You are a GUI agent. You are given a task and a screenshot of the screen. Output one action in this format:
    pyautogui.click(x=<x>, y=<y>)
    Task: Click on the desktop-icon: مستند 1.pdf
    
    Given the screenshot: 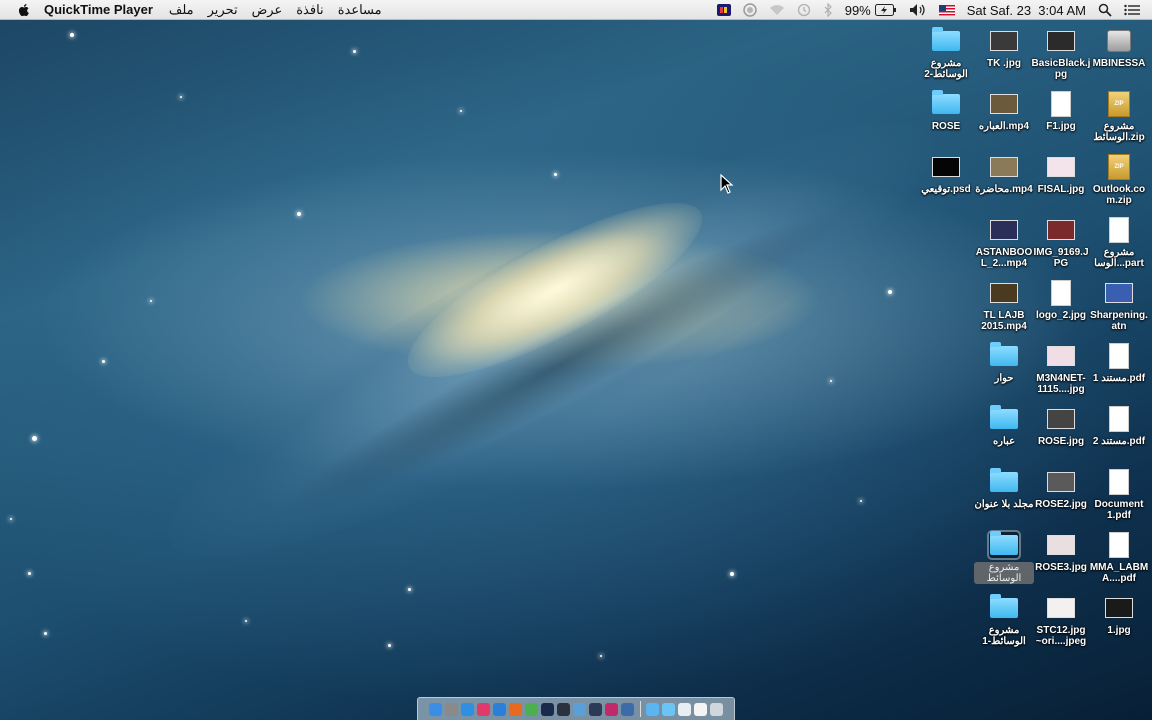 What is the action you would take?
    pyautogui.click(x=1119, y=363)
    